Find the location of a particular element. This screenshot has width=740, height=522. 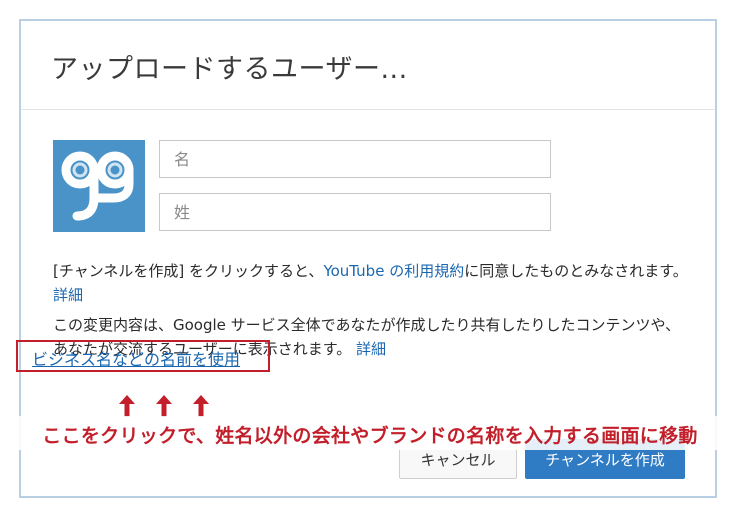

business-link-highlight: ビジネス名などの名前を使用 is located at coordinates (143, 356).